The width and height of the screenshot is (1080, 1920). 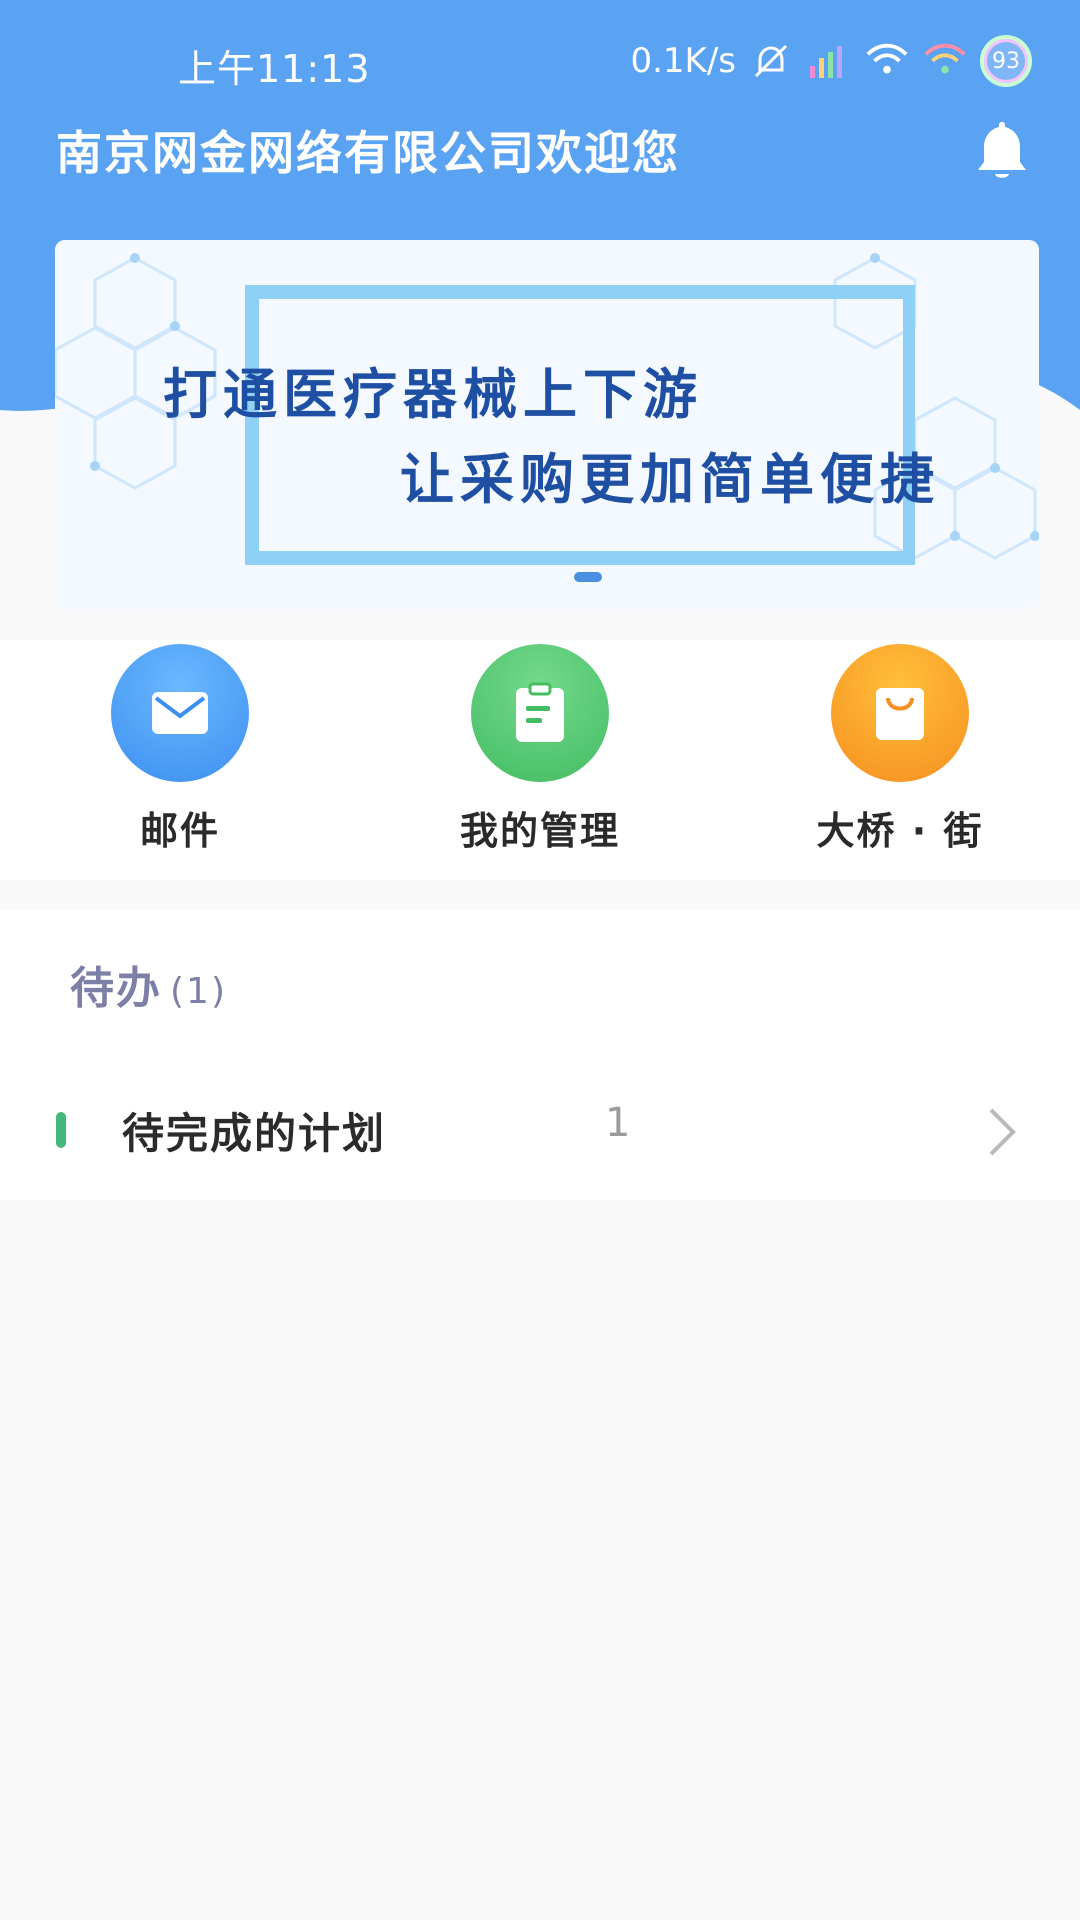 What do you see at coordinates (540, 713) in the screenshot?
I see `clipboard-icon` at bounding box center [540, 713].